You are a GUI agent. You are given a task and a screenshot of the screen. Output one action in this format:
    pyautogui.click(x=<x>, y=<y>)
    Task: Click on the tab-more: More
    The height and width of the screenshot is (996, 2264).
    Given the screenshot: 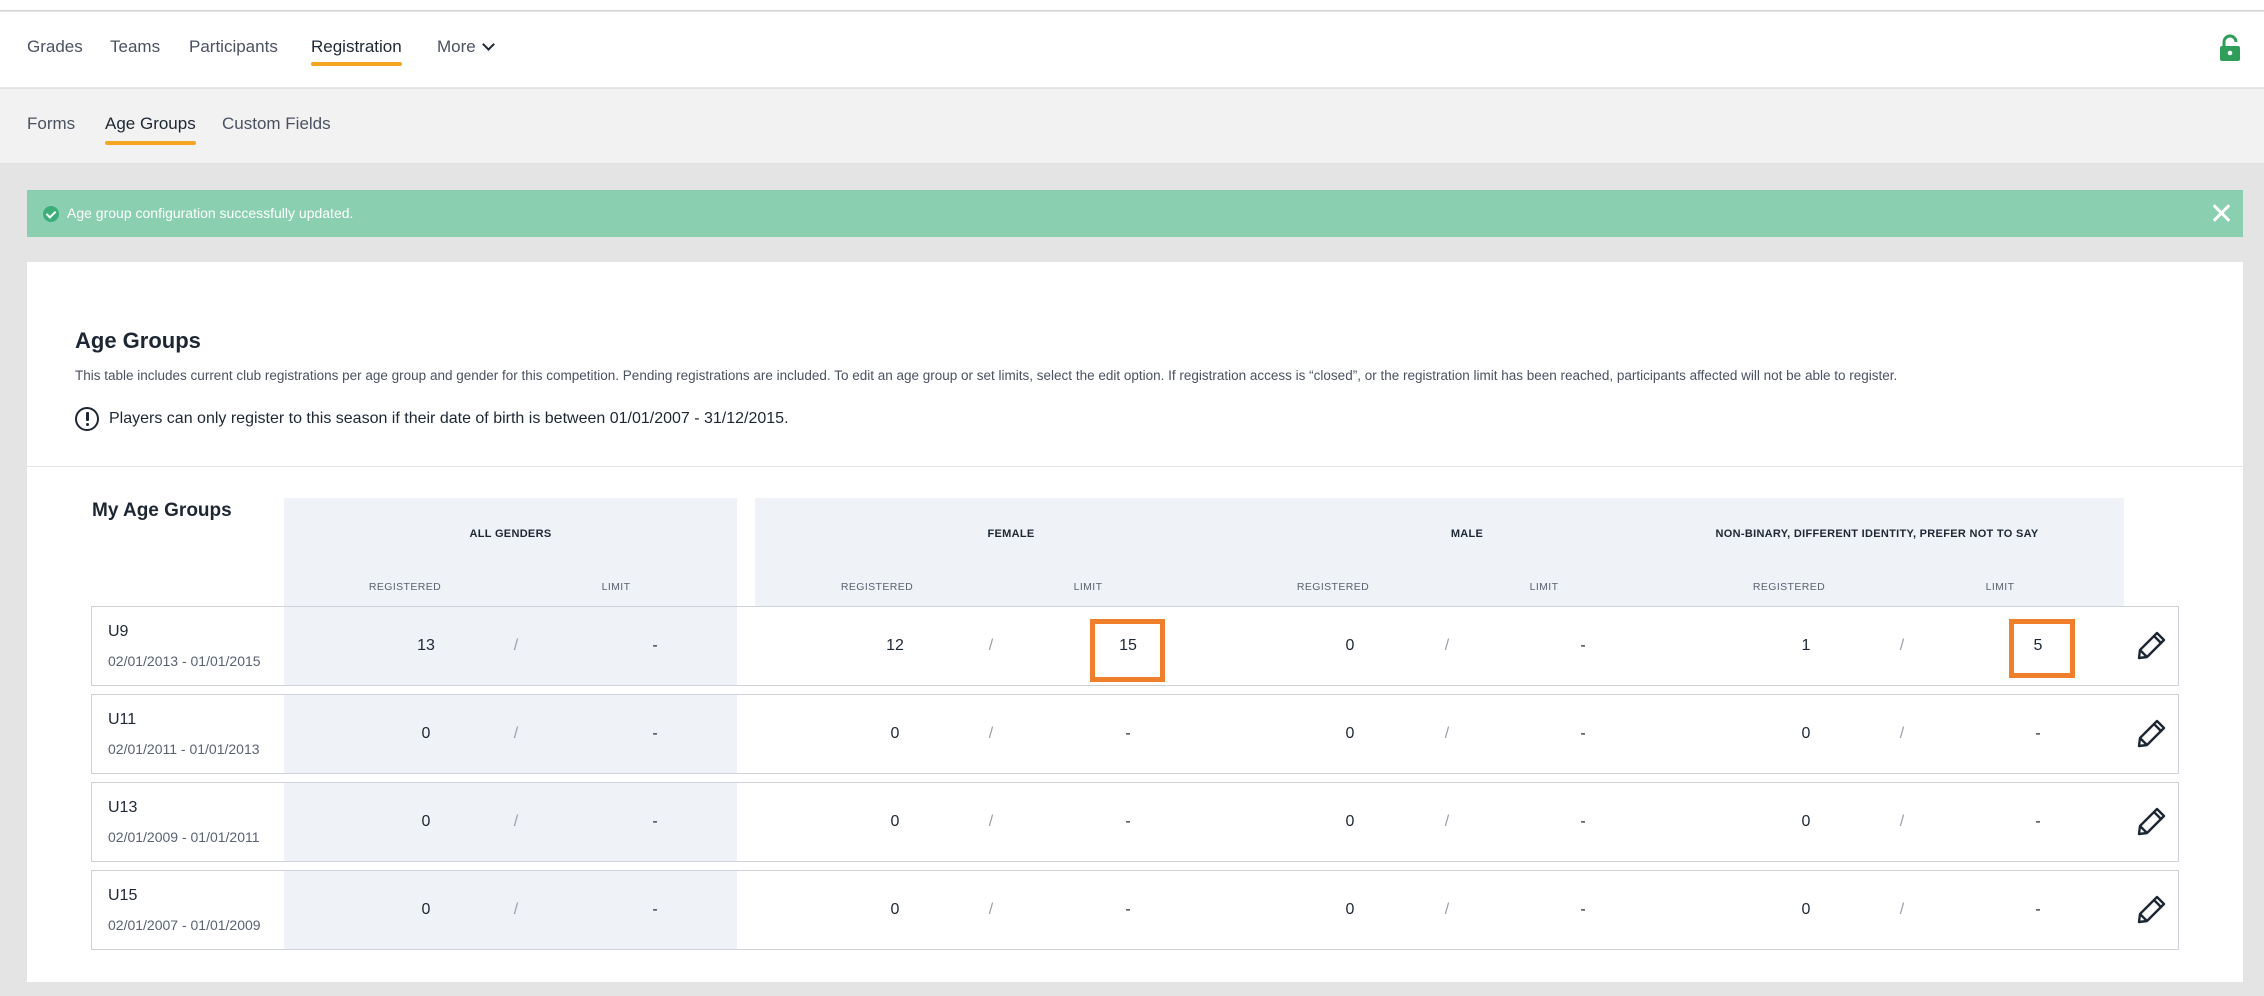 What is the action you would take?
    pyautogui.click(x=466, y=50)
    